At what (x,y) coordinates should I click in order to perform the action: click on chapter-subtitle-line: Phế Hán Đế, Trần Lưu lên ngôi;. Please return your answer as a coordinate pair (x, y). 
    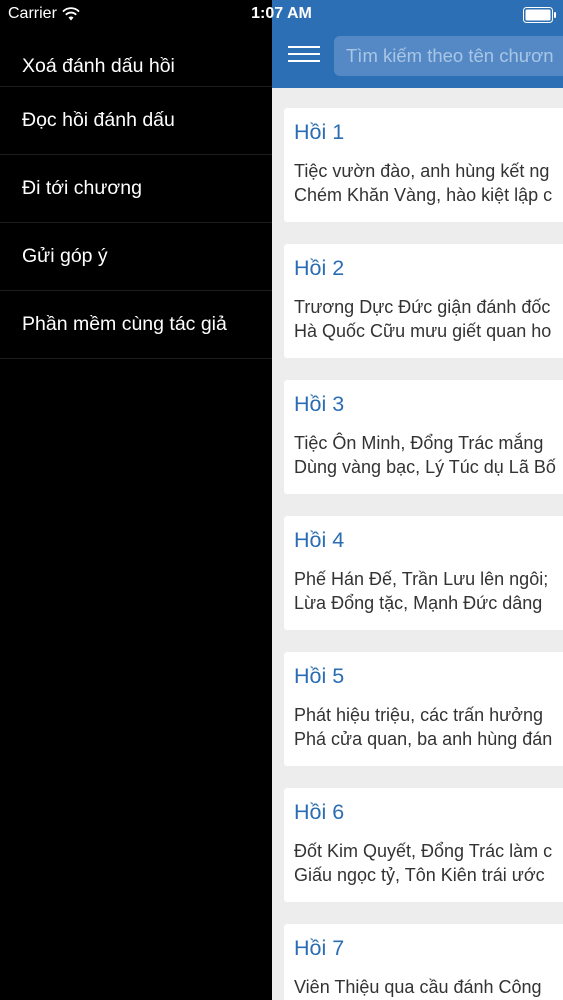
    Looking at the image, I should click on (421, 579).